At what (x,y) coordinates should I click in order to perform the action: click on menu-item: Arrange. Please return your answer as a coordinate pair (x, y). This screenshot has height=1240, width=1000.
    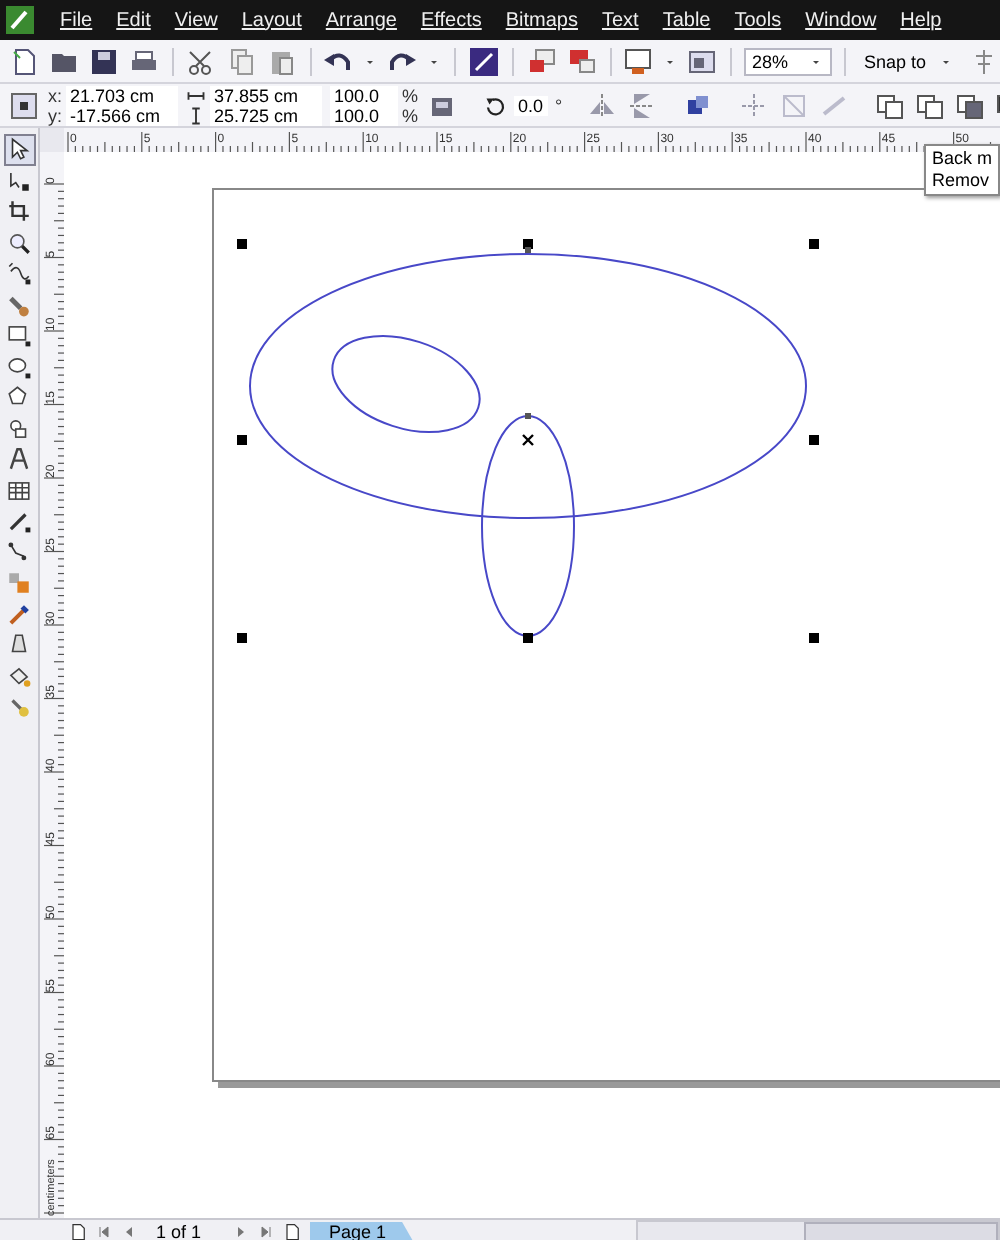
    Looking at the image, I should click on (361, 20).